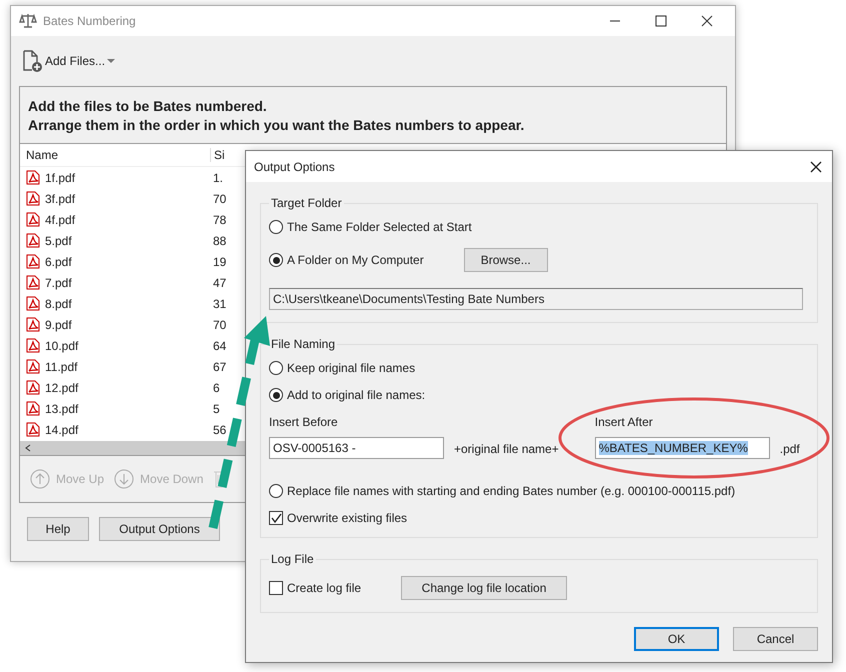  What do you see at coordinates (220, 241) in the screenshot?
I see `file-size: 88` at bounding box center [220, 241].